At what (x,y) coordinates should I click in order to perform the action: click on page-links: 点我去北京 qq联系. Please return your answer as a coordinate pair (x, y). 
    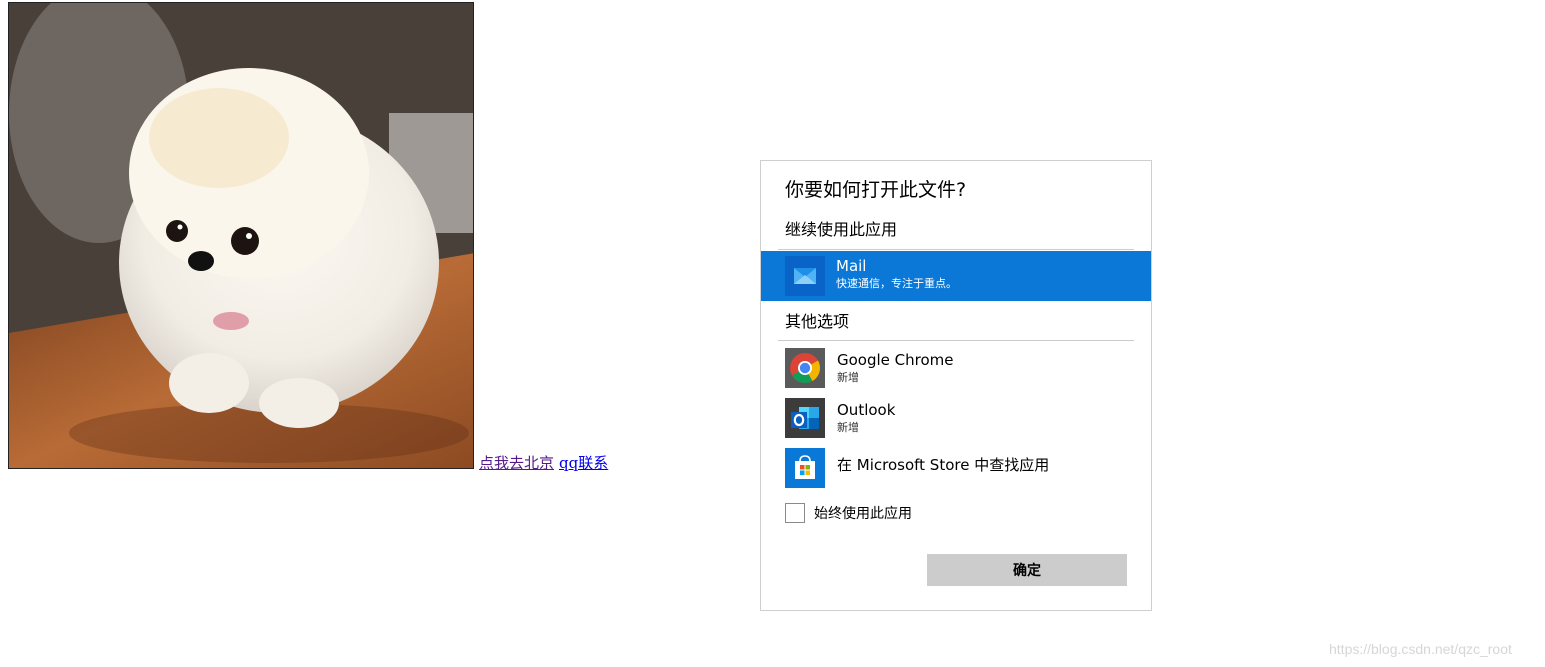
    Looking at the image, I should click on (543, 463).